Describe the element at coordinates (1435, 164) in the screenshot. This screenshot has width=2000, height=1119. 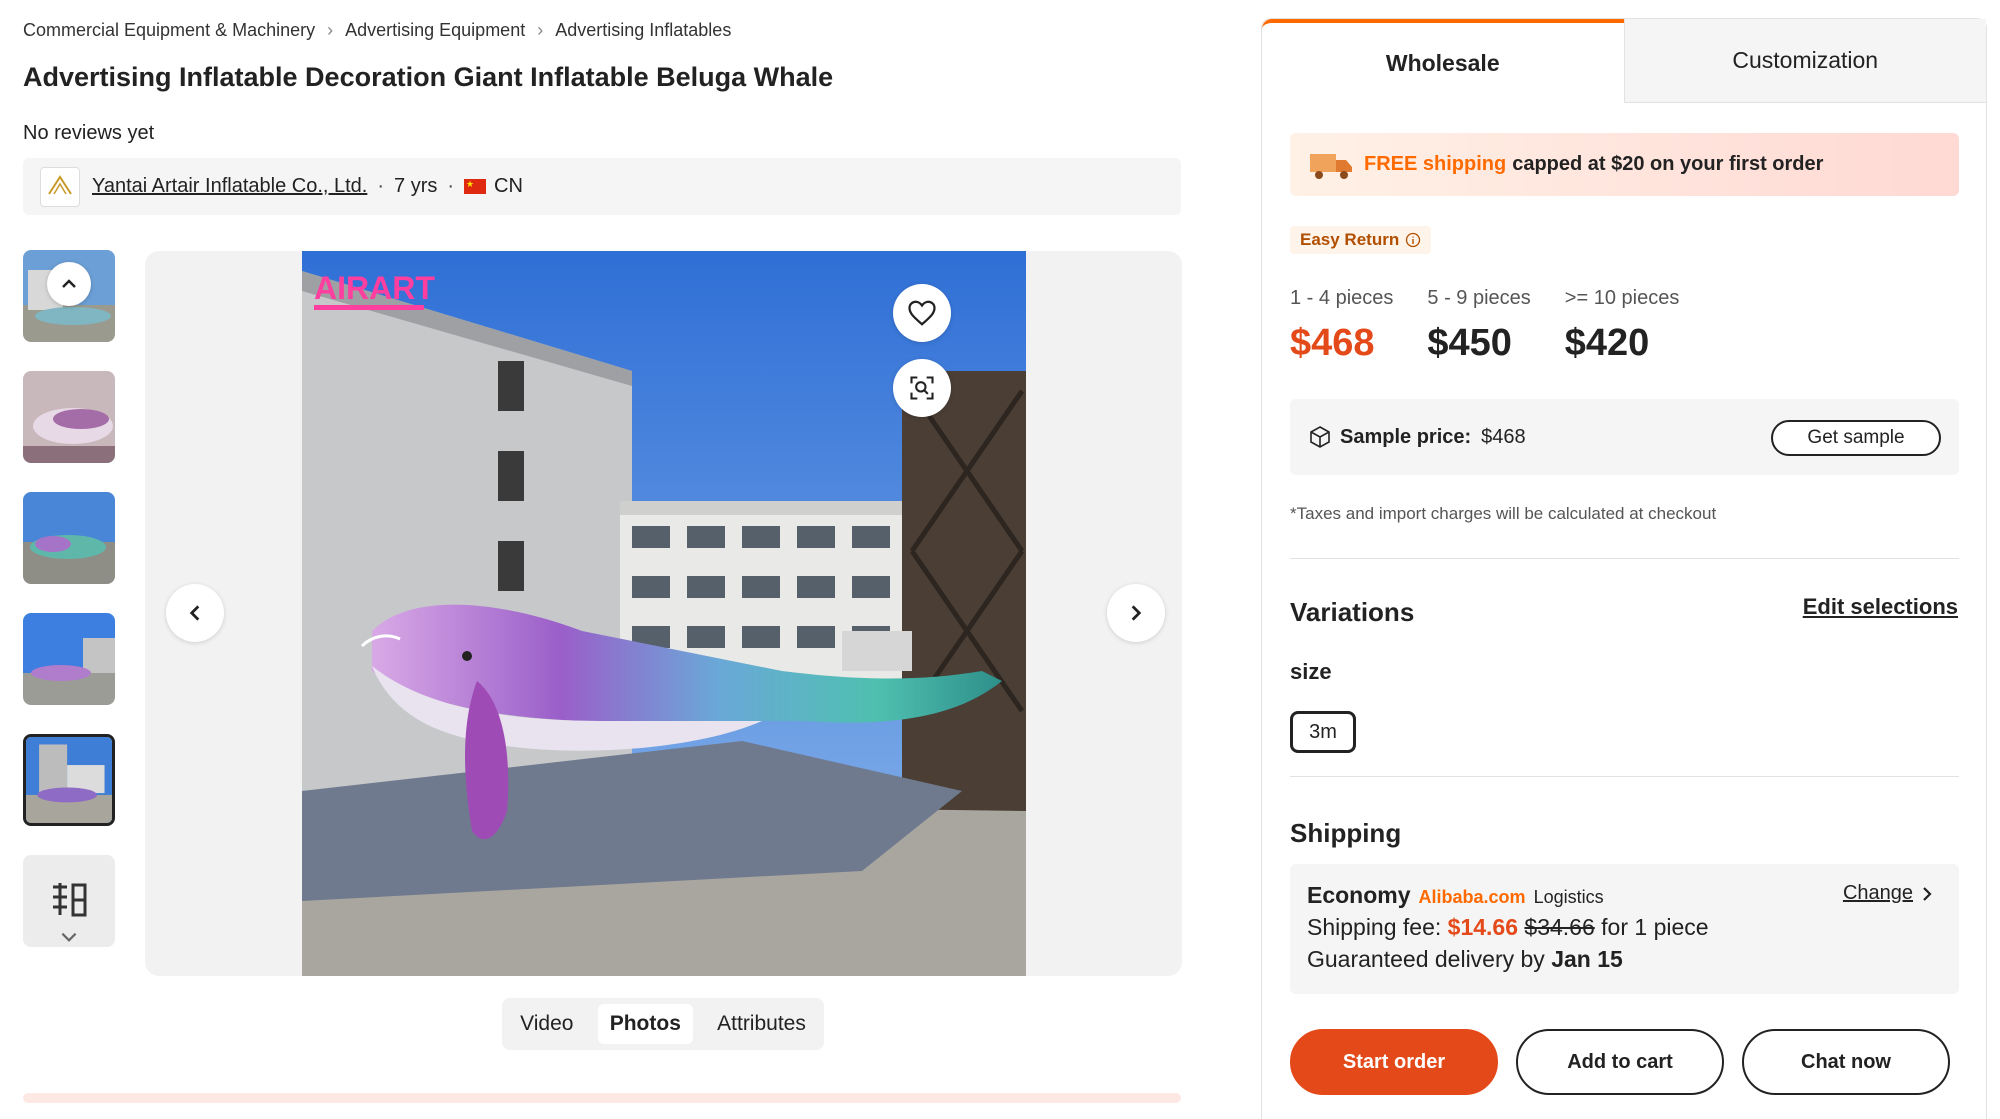
I see `free-shipping-highlight: FREE shipping` at that location.